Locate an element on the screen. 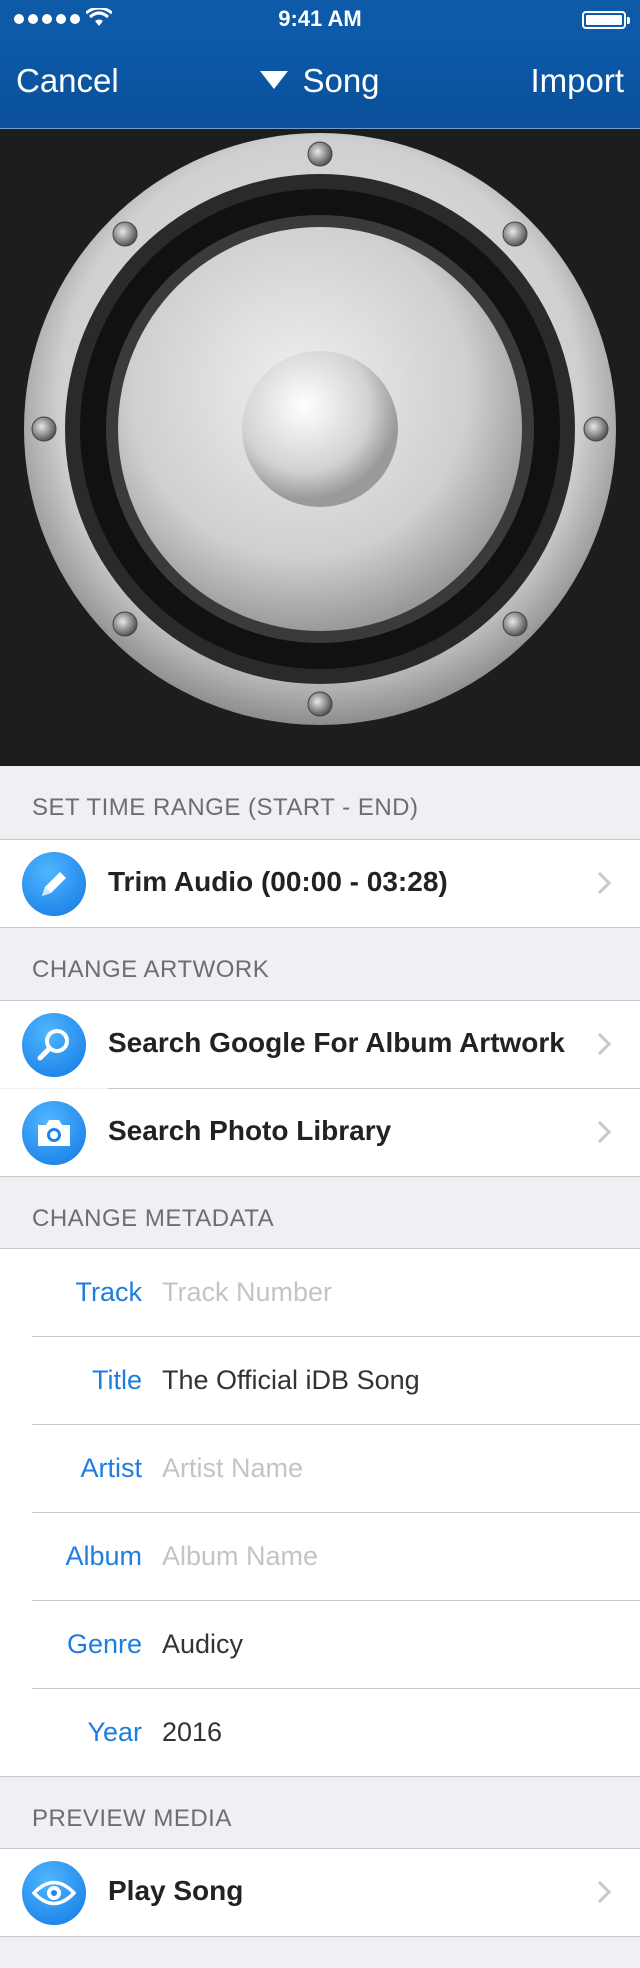 This screenshot has height=1968, width=640. album-label: Album is located at coordinates (103, 1556).